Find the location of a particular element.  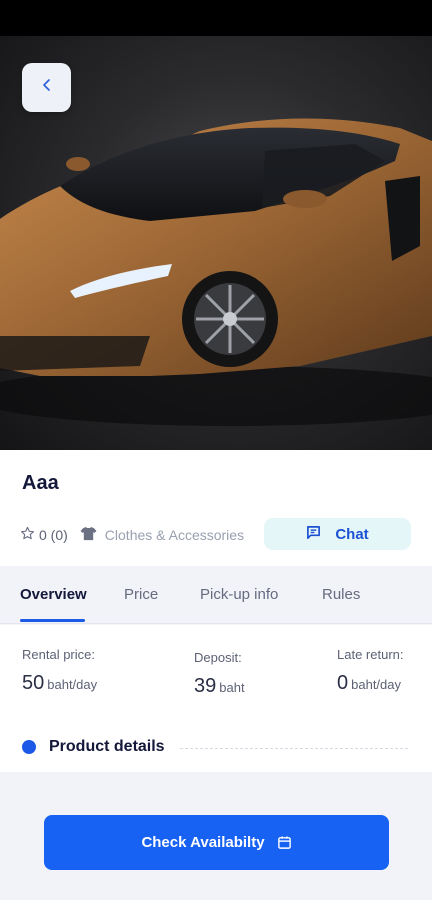

check-availability-label: Check Availabilty is located at coordinates (203, 842).